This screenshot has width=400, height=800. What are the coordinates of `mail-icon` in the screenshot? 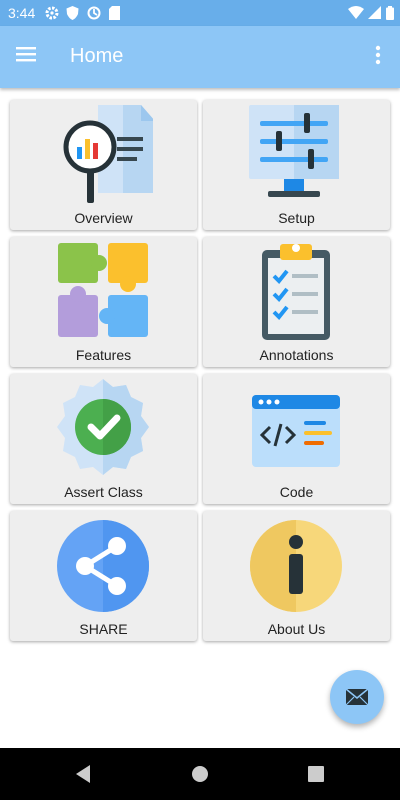 It's located at (357, 697).